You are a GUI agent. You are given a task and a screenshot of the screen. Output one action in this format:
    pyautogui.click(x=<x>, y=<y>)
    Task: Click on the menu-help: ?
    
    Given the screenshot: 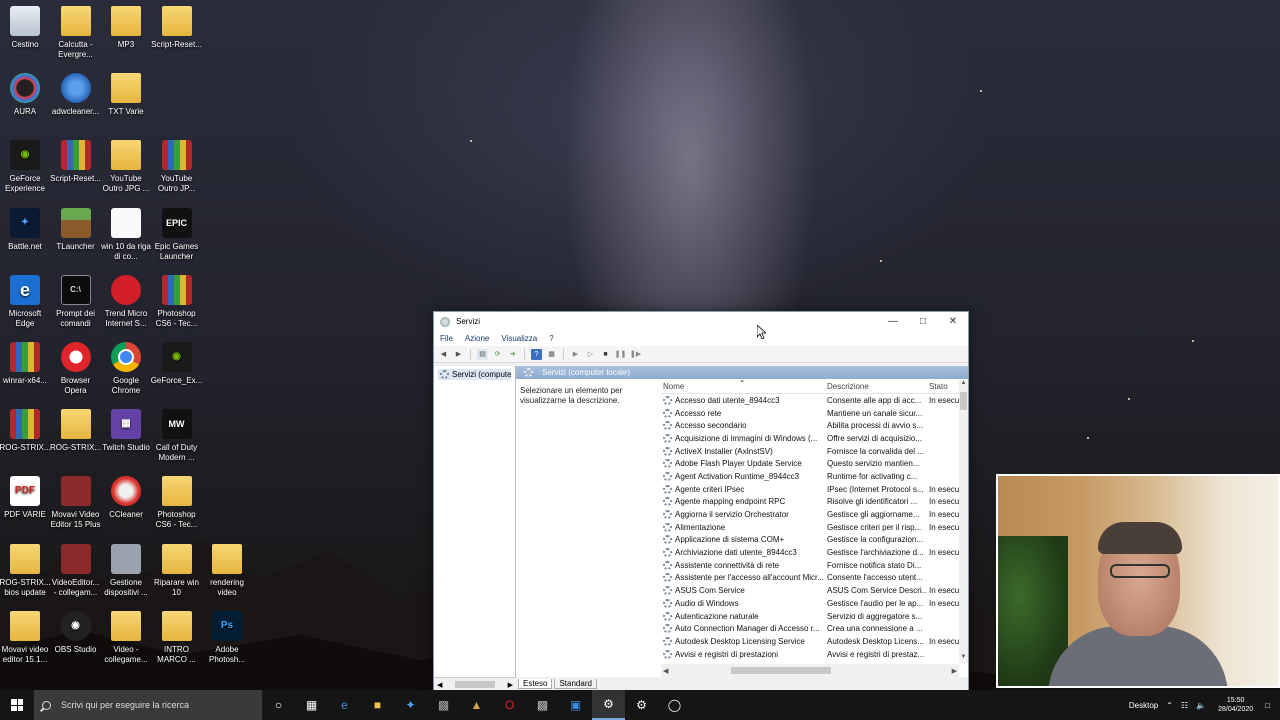 What is the action you would take?
    pyautogui.click(x=551, y=338)
    